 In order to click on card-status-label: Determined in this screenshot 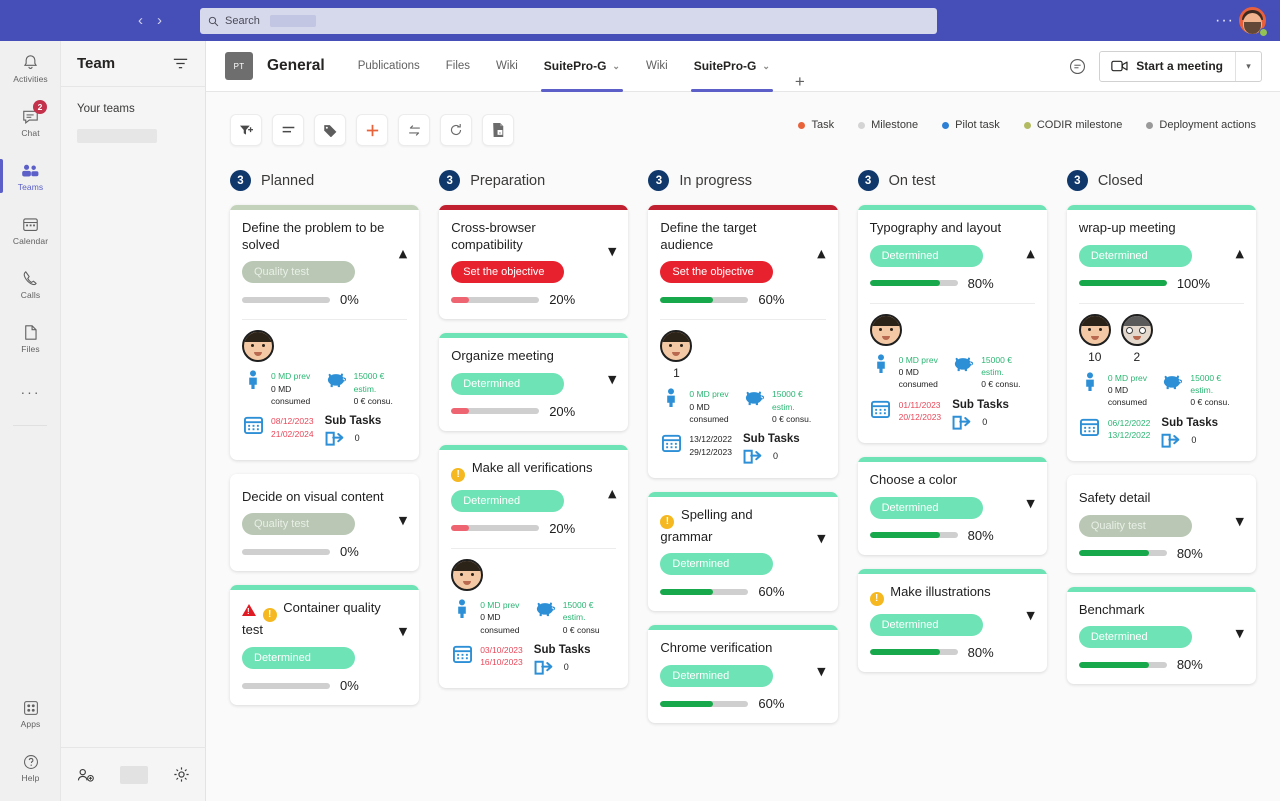, I will do `click(701, 676)`.